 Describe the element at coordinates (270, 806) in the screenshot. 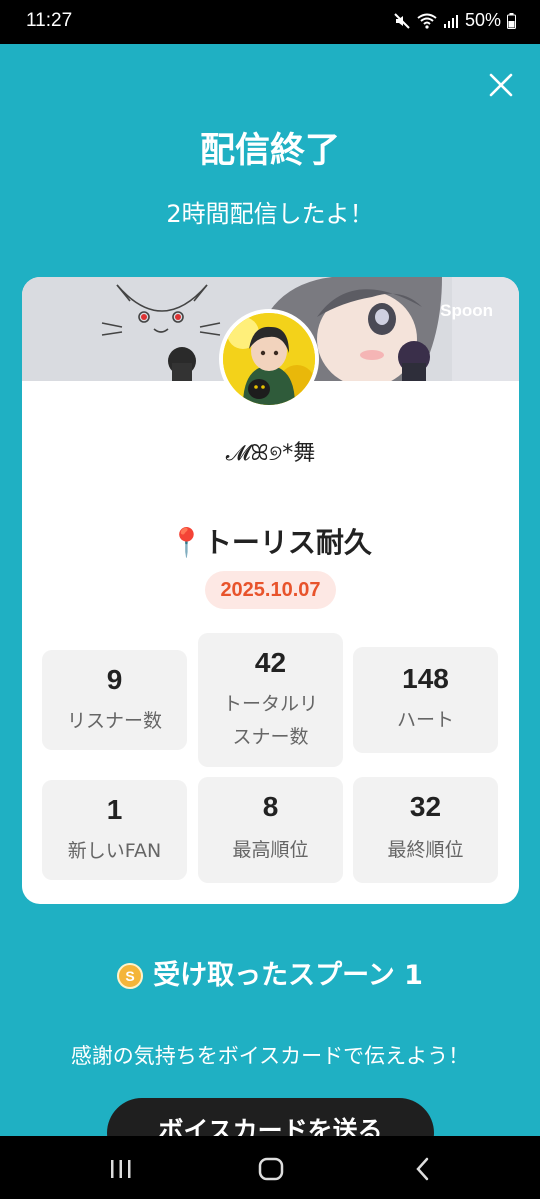

I see `stat-value: 8` at that location.